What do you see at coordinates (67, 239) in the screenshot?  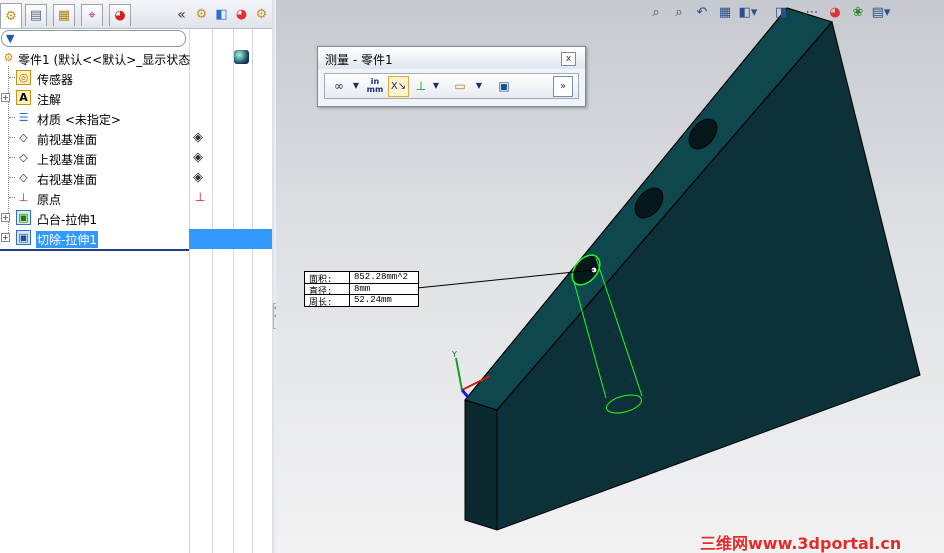 I see `tree-item-label-selected: 切除-拉伸1` at bounding box center [67, 239].